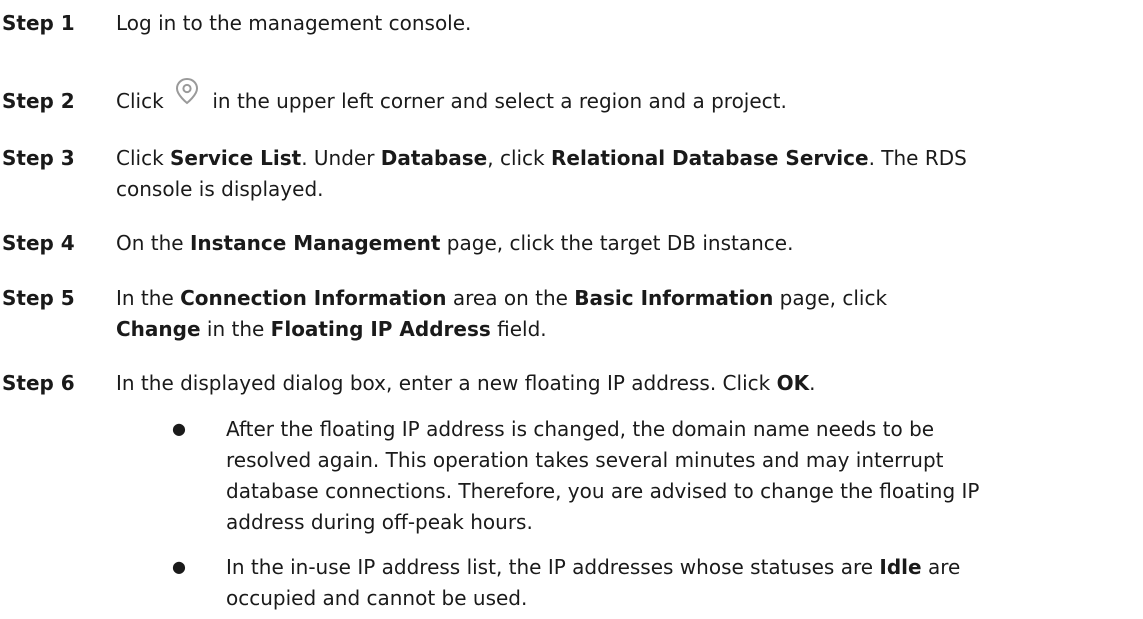 Image resolution: width=1143 pixels, height=619 pixels. What do you see at coordinates (140, 101) in the screenshot?
I see `step-text-part: Click` at bounding box center [140, 101].